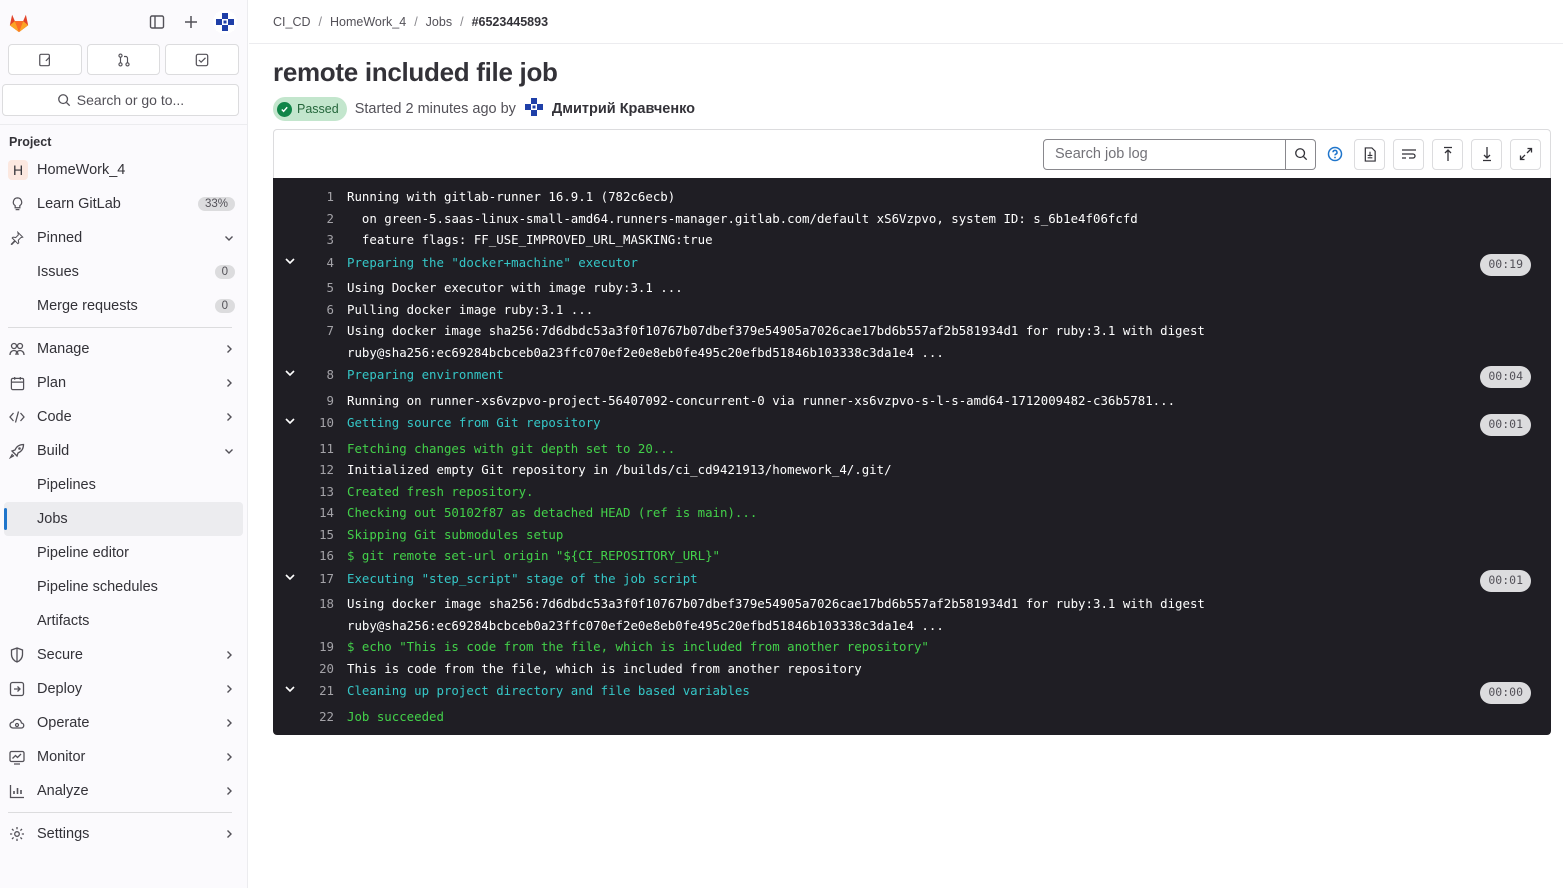 The width and height of the screenshot is (1563, 888). Describe the element at coordinates (320, 263) in the screenshot. I see `line-number: 4` at that location.